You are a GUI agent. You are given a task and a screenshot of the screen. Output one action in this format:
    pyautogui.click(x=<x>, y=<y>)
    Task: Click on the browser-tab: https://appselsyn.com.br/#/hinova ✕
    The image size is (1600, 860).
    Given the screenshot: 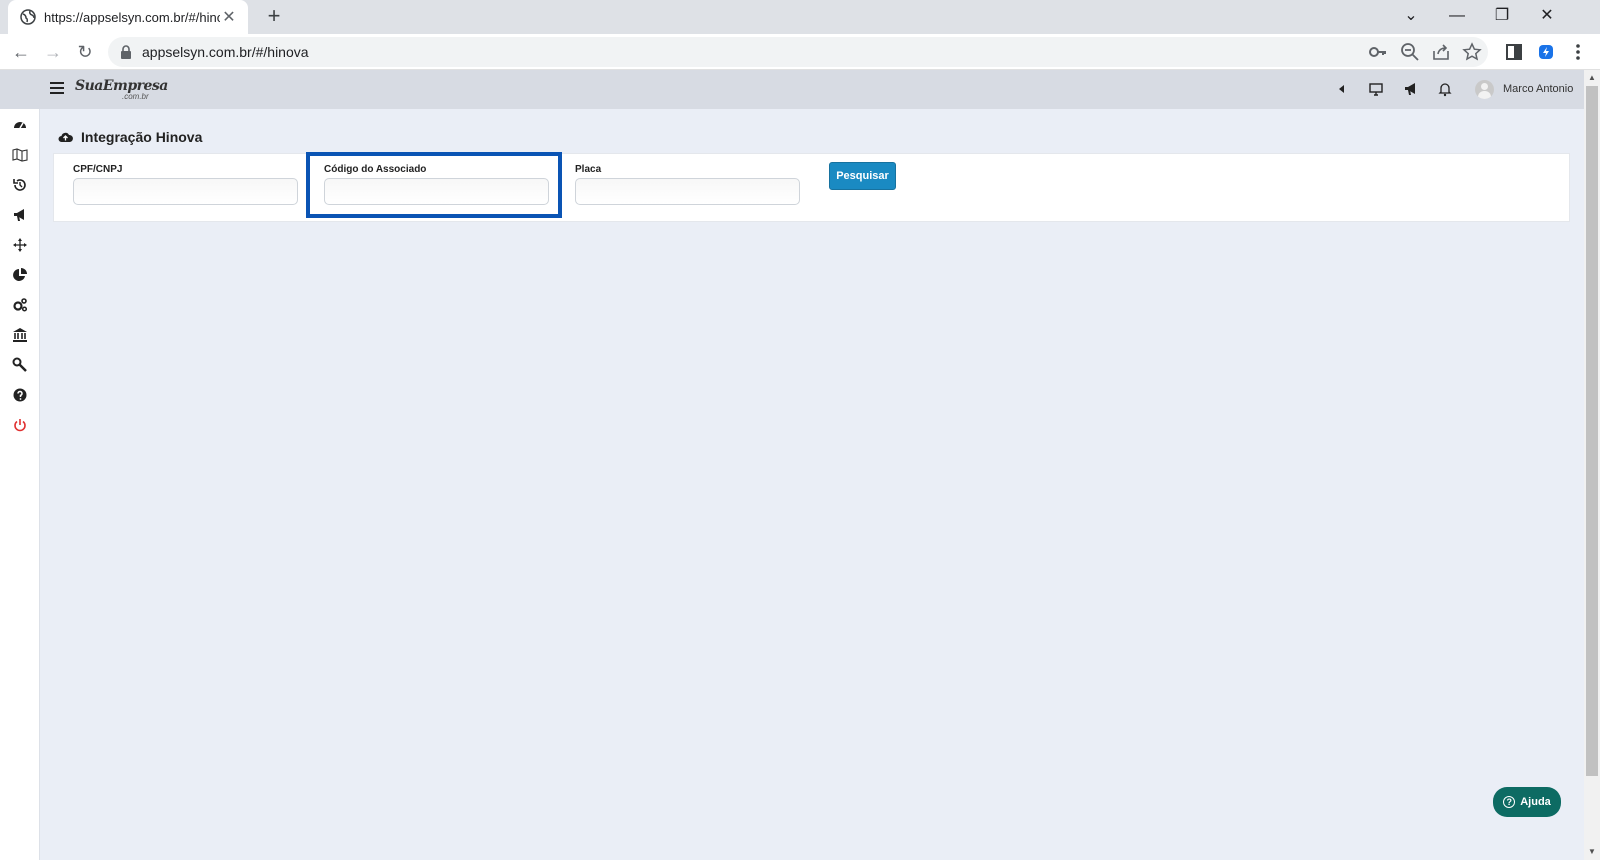 What is the action you would take?
    pyautogui.click(x=128, y=17)
    